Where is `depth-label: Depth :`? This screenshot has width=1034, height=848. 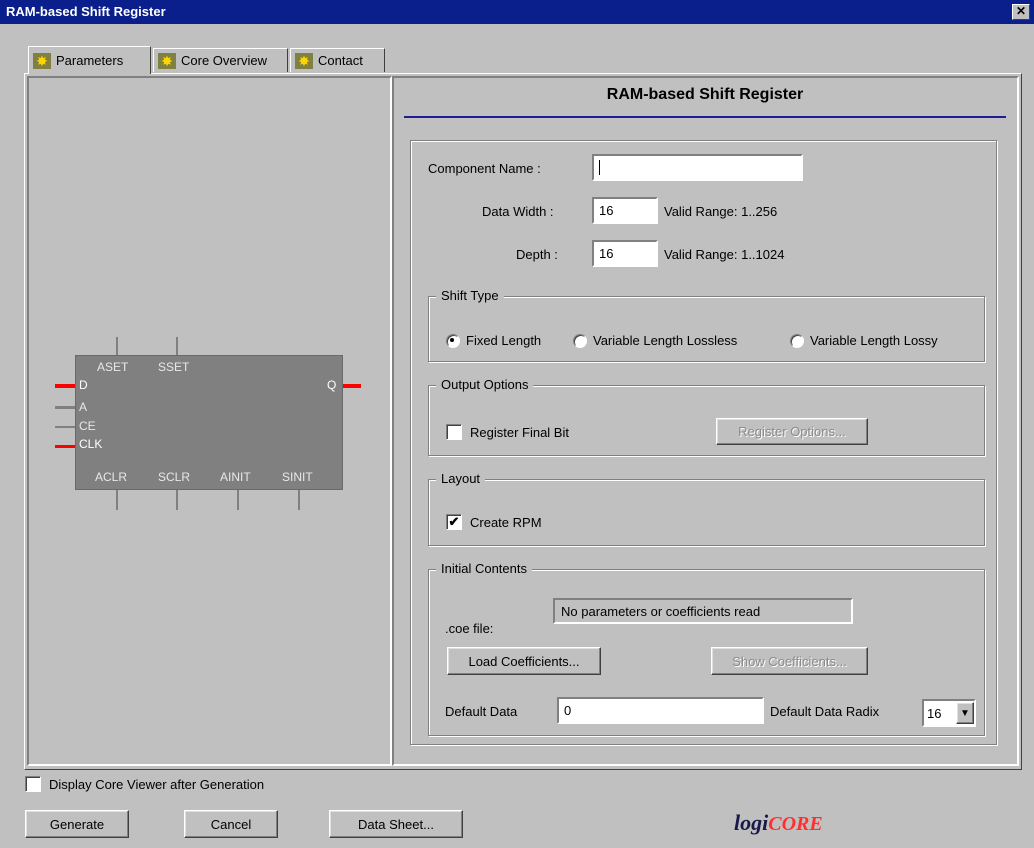
depth-label: Depth : is located at coordinates (537, 254).